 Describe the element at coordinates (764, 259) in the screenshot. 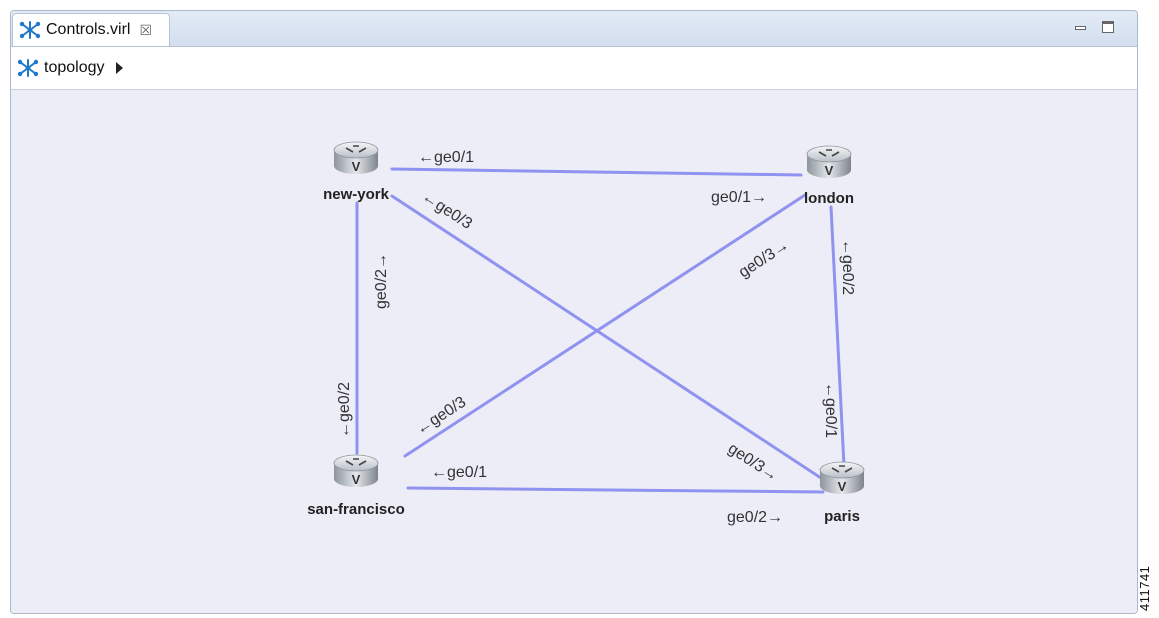

I see `iface-label-london-sf-ge0-3-top: ge0/3→` at that location.